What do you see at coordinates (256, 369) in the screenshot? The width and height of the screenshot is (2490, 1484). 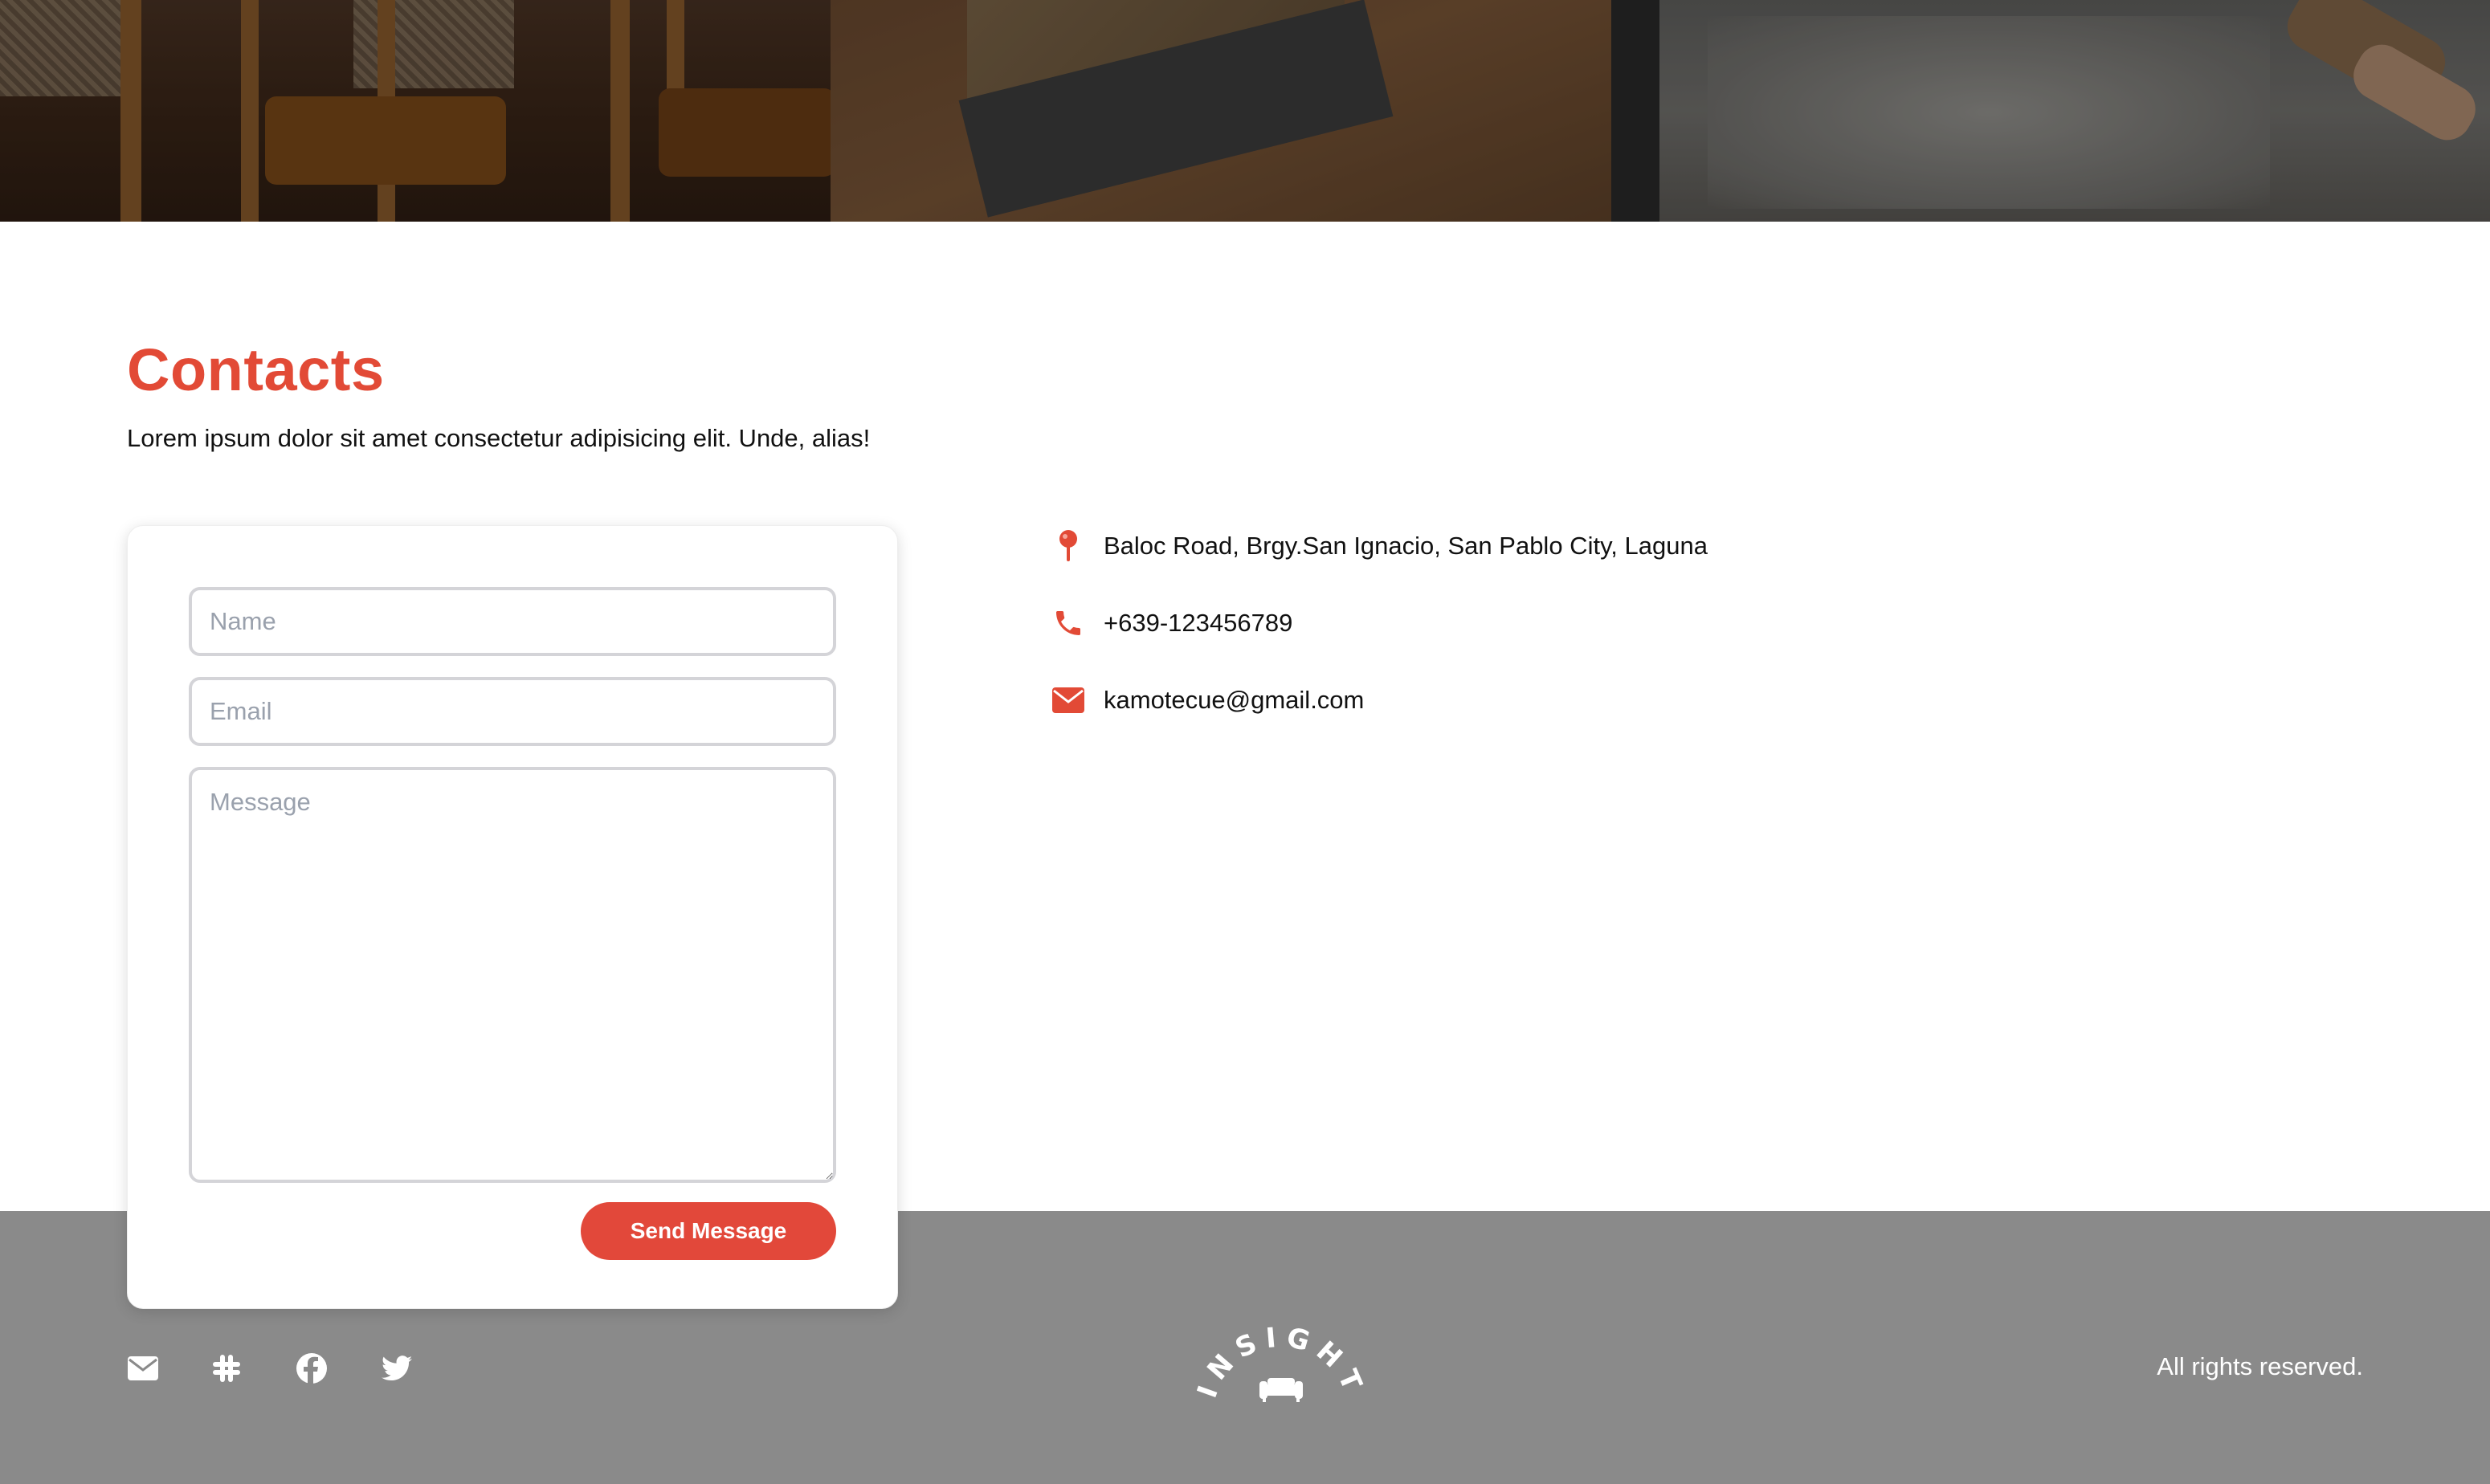 I see `contacts-title: Contacts` at bounding box center [256, 369].